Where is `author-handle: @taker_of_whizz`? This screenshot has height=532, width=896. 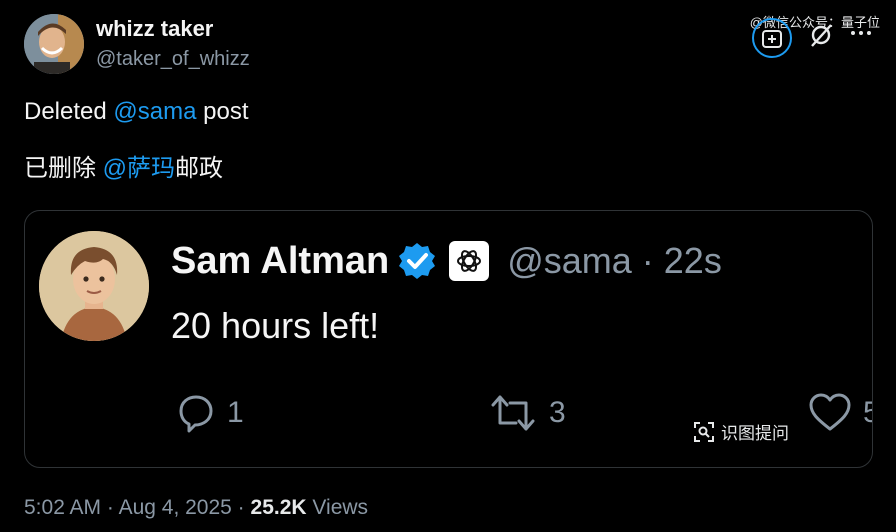 author-handle: @taker_of_whizz is located at coordinates (173, 59).